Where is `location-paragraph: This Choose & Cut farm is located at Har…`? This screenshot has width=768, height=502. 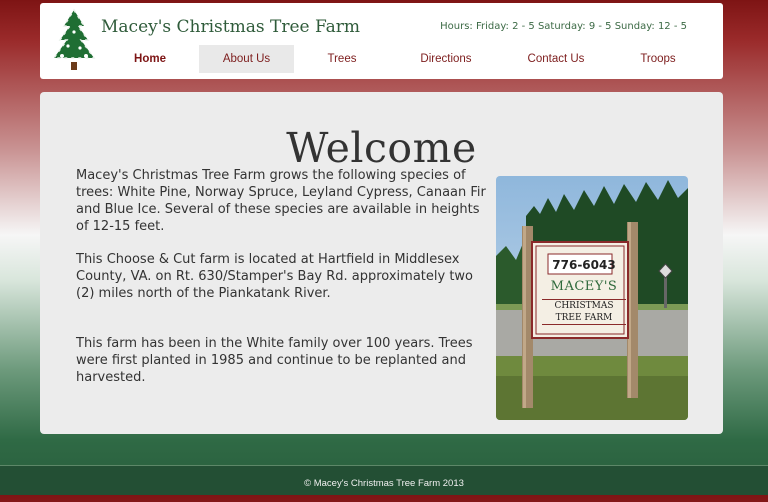 location-paragraph: This Choose & Cut farm is located at Har… is located at coordinates (275, 276).